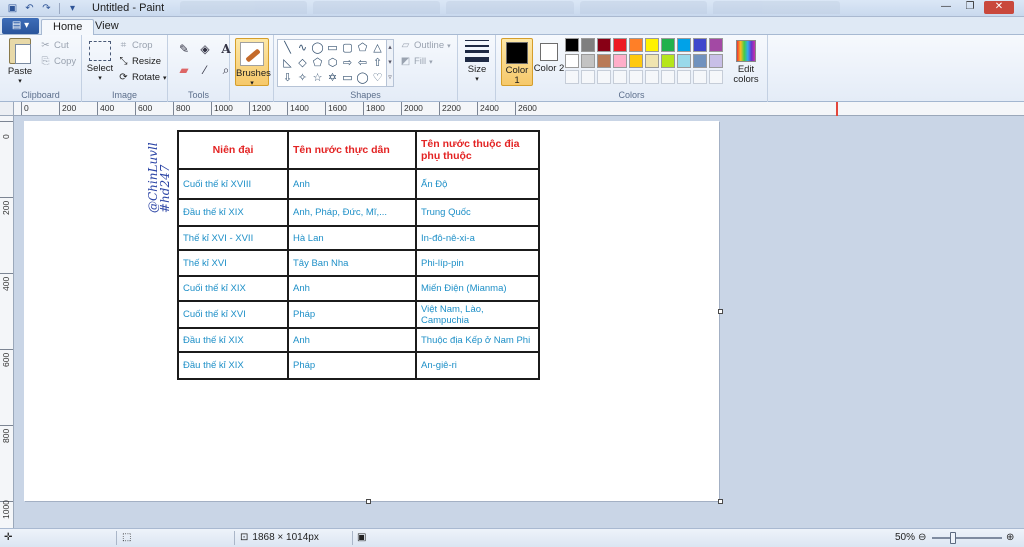 The width and height of the screenshot is (1024, 547). What do you see at coordinates (46, 8) in the screenshot?
I see `redo-icon: ↷` at bounding box center [46, 8].